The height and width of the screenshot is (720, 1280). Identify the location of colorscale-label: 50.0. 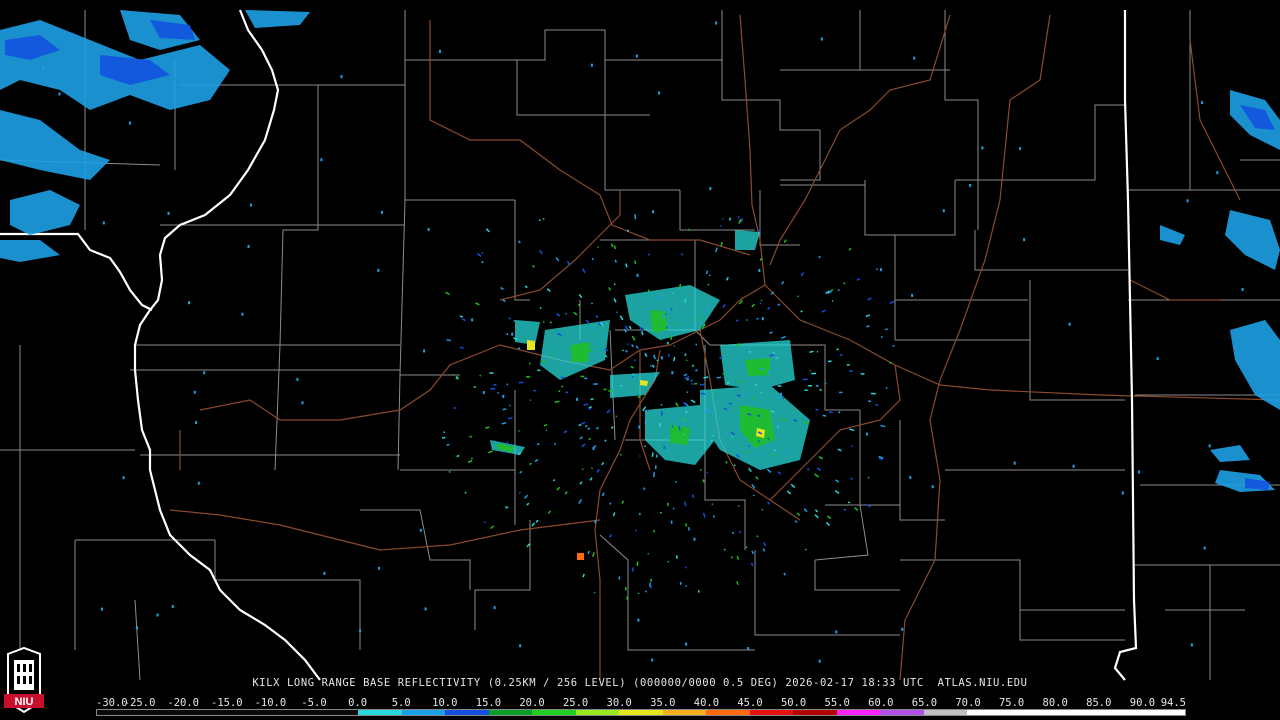
(793, 703).